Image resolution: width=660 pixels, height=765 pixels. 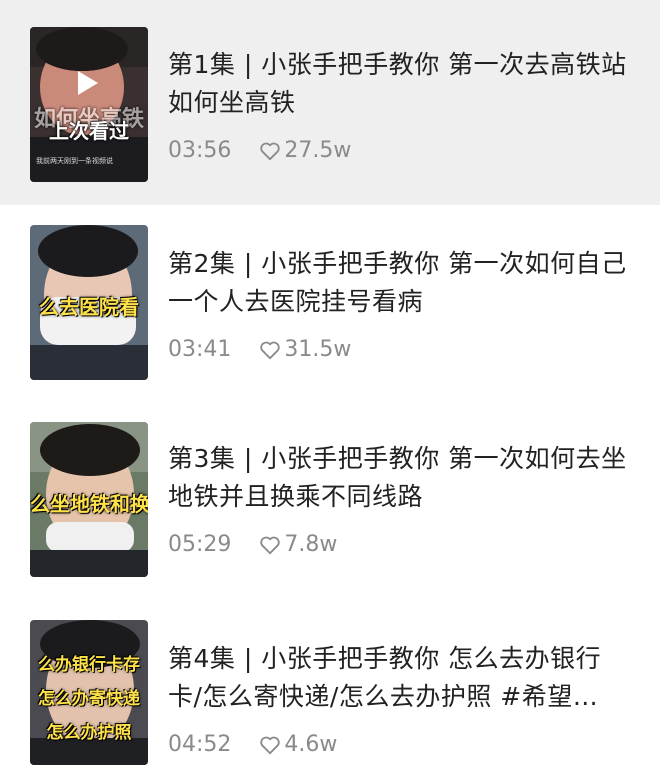 I want to click on episode-thumbnail-1: 如何坐高铁 上次看过 我前两天刚到一条视频说, so click(x=89, y=104).